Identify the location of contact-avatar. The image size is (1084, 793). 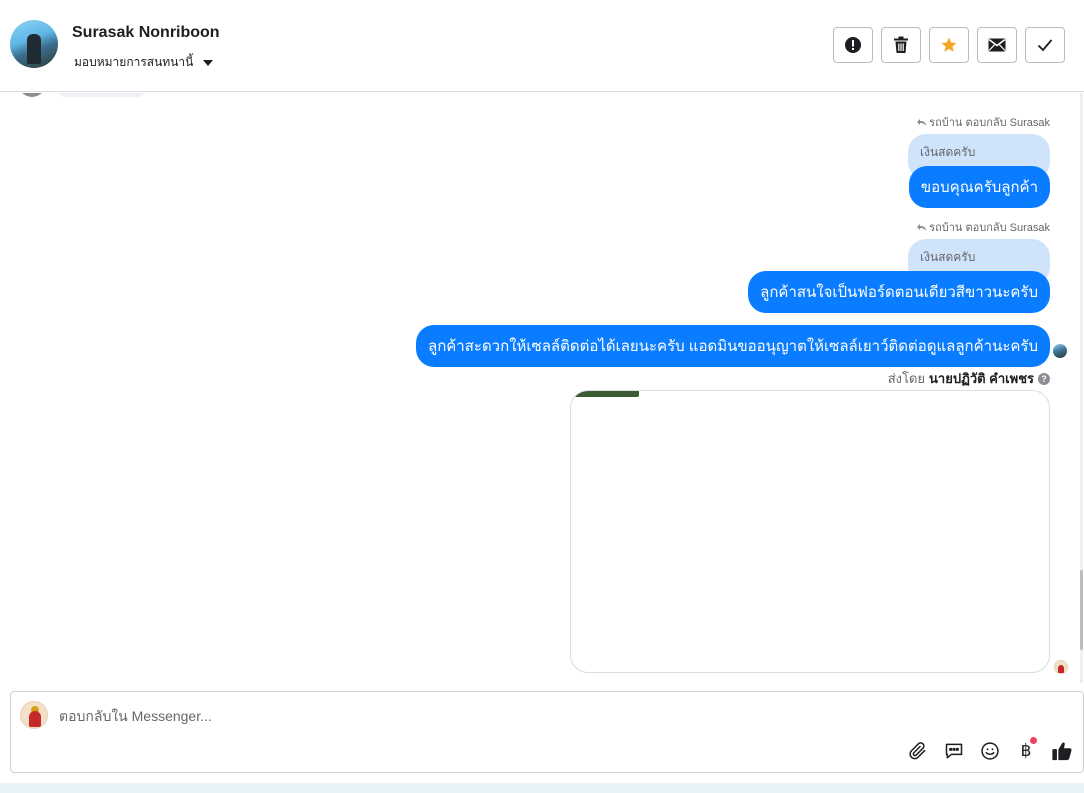
(34, 44).